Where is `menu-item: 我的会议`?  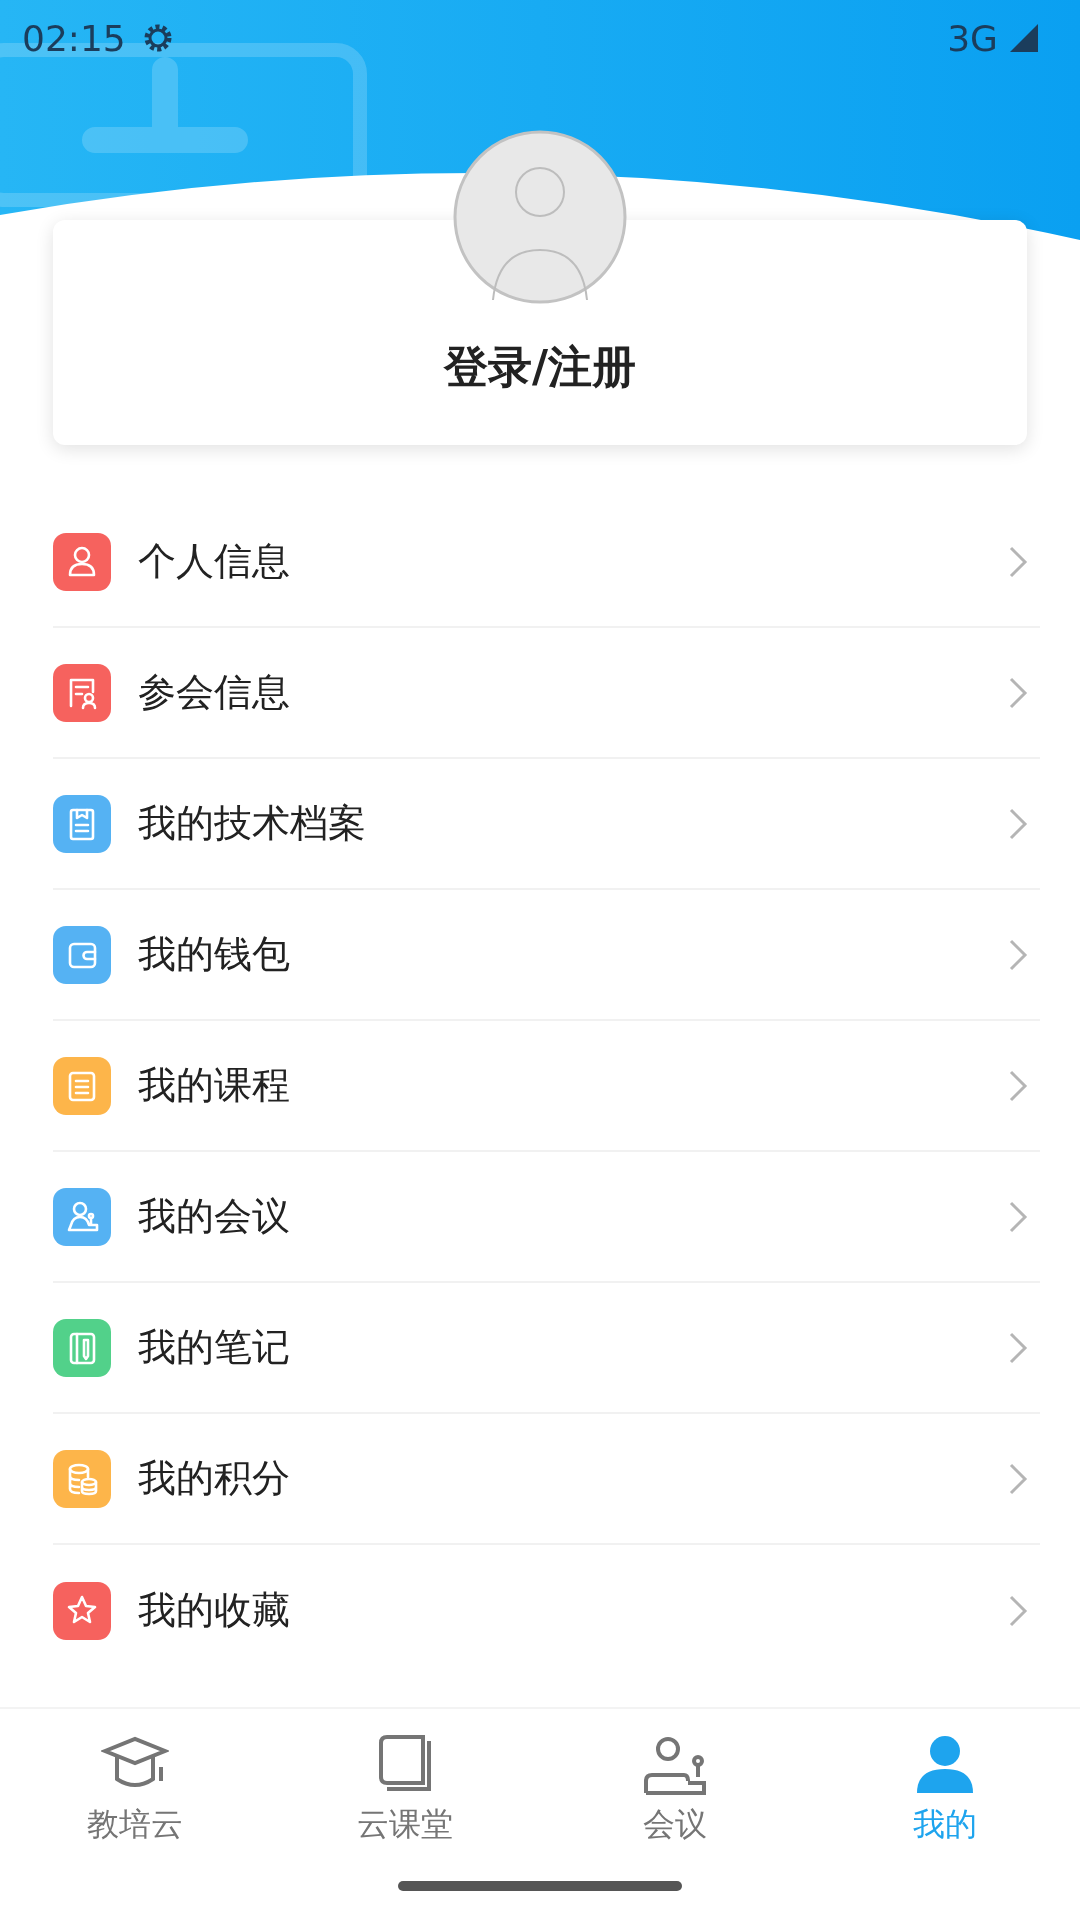 menu-item: 我的会议 is located at coordinates (214, 1216).